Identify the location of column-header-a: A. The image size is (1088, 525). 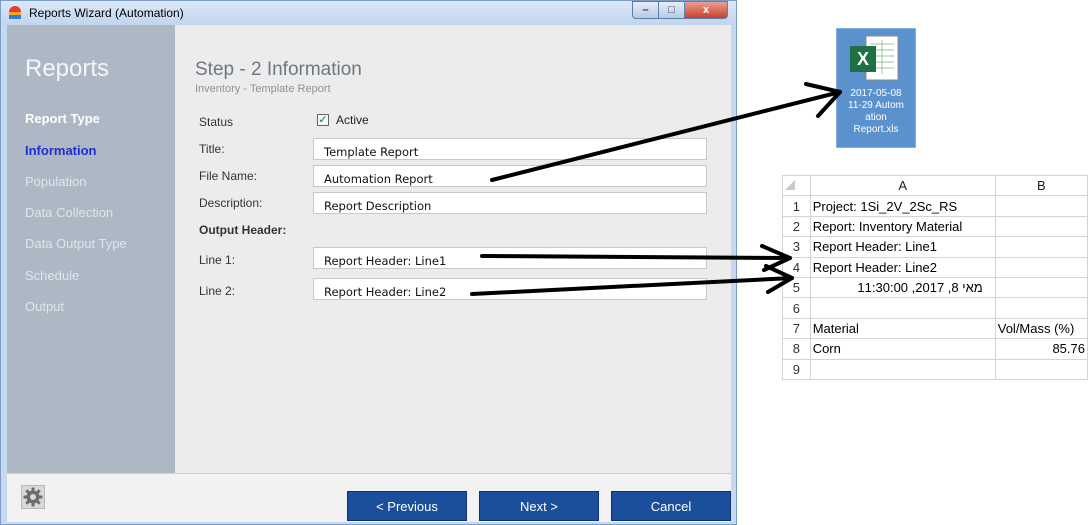
(902, 185).